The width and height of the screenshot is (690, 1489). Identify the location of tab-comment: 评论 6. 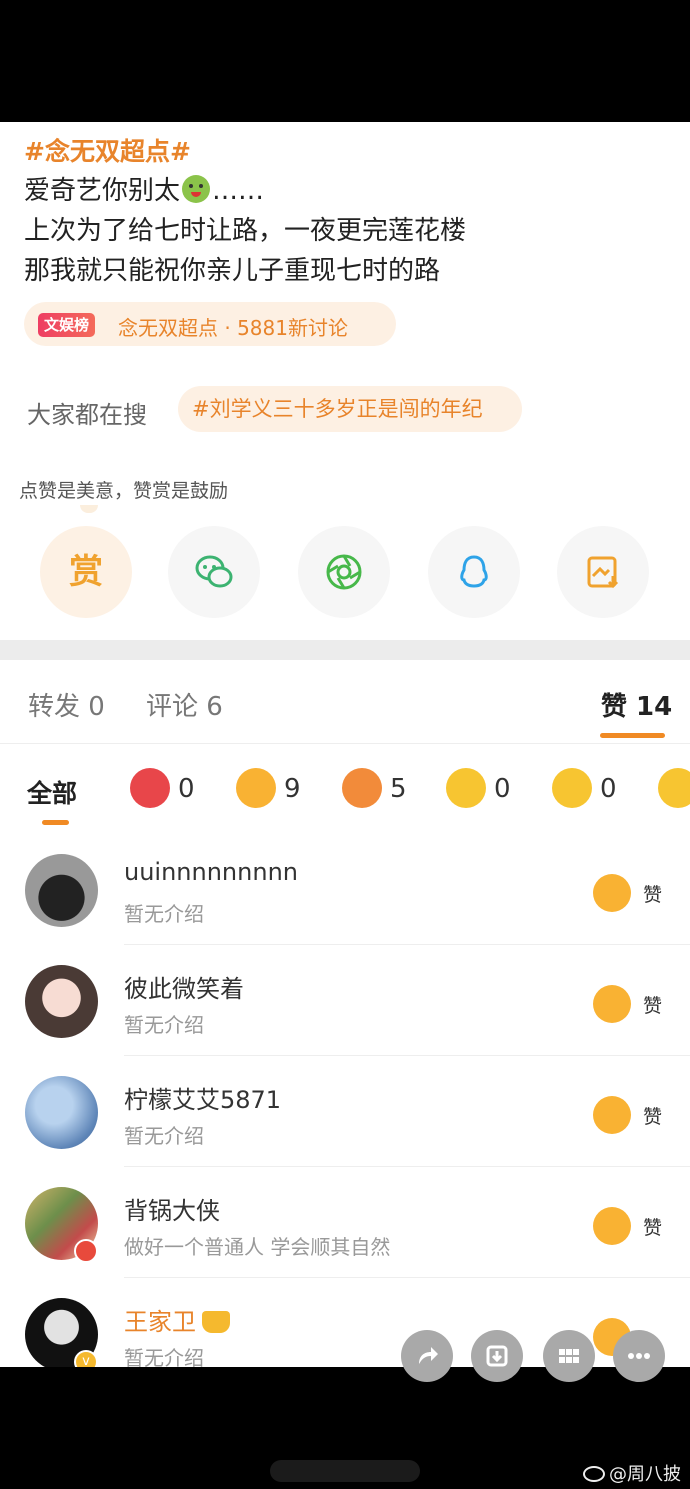
(184, 704).